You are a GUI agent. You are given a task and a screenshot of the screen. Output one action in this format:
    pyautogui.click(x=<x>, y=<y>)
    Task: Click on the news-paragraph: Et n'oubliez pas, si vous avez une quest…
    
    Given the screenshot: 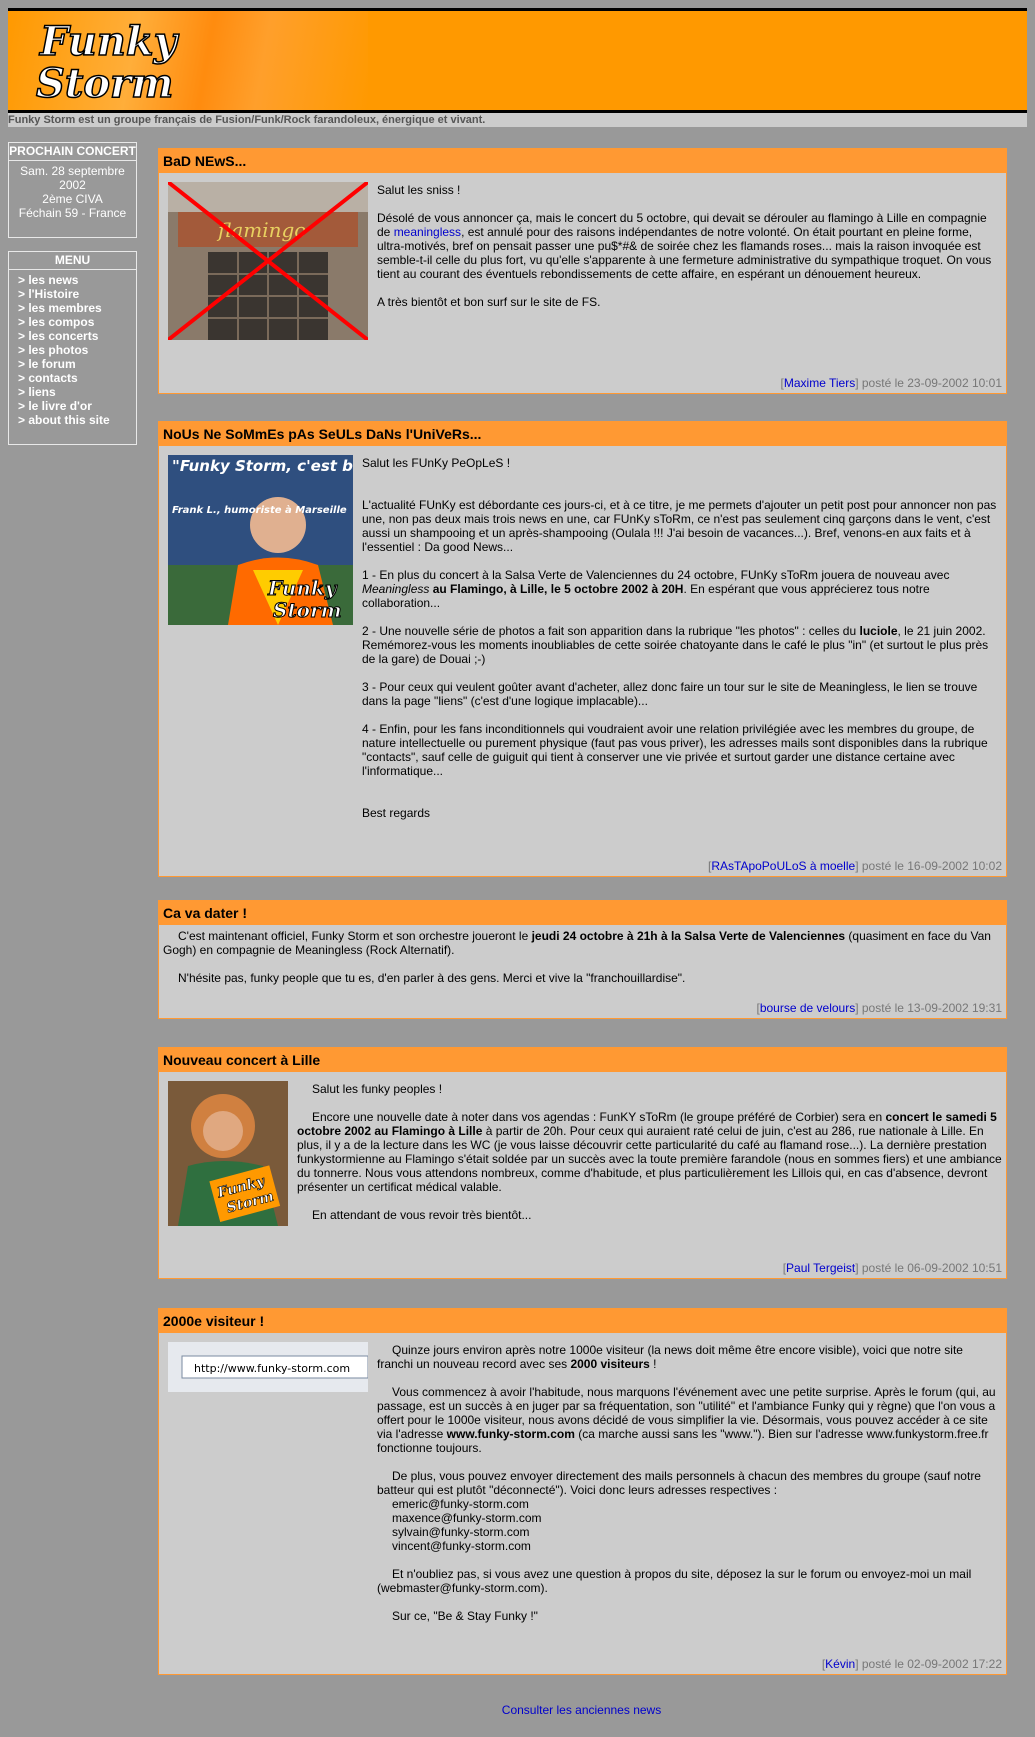 What is the action you would take?
    pyautogui.click(x=674, y=1581)
    